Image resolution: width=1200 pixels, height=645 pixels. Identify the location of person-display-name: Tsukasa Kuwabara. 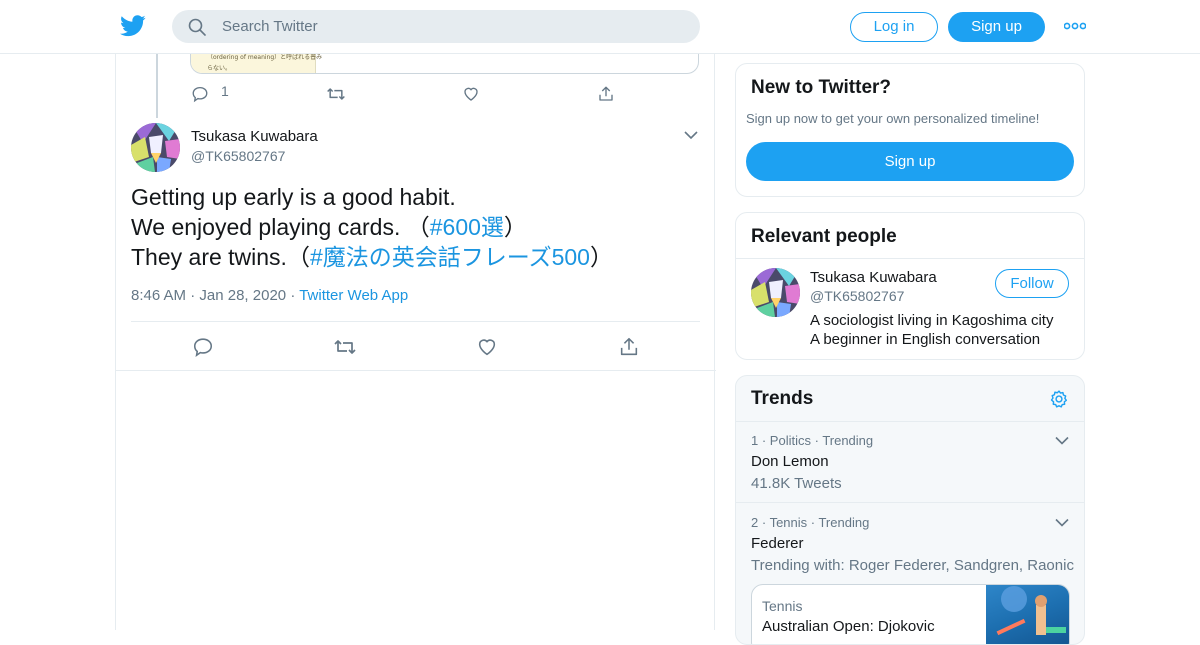
(873, 277).